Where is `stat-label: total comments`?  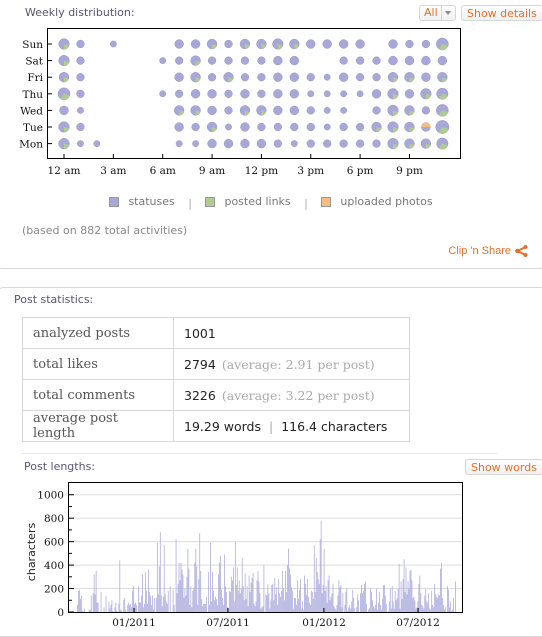 stat-label: total comments is located at coordinates (98, 395).